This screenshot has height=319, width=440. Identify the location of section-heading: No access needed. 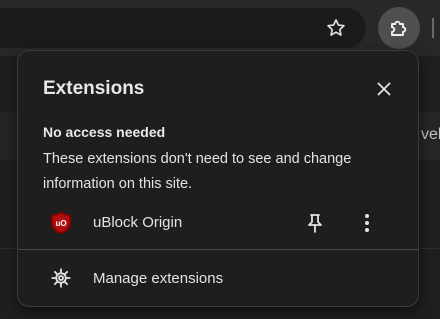
(104, 132).